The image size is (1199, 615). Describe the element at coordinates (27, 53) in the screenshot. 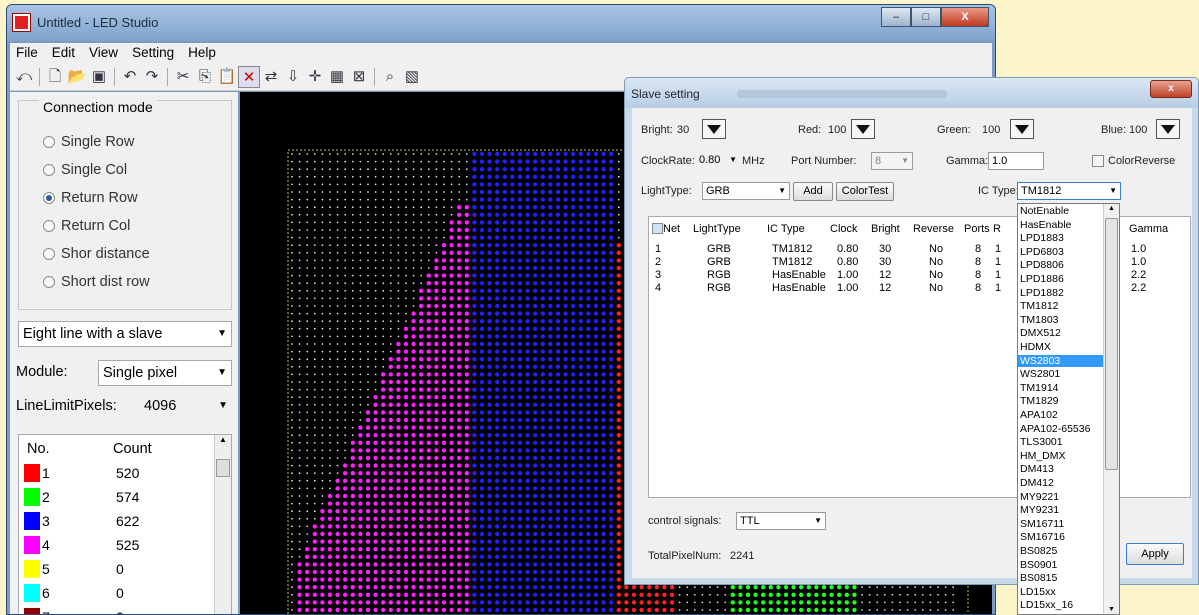

I see `menu-file: File` at that location.